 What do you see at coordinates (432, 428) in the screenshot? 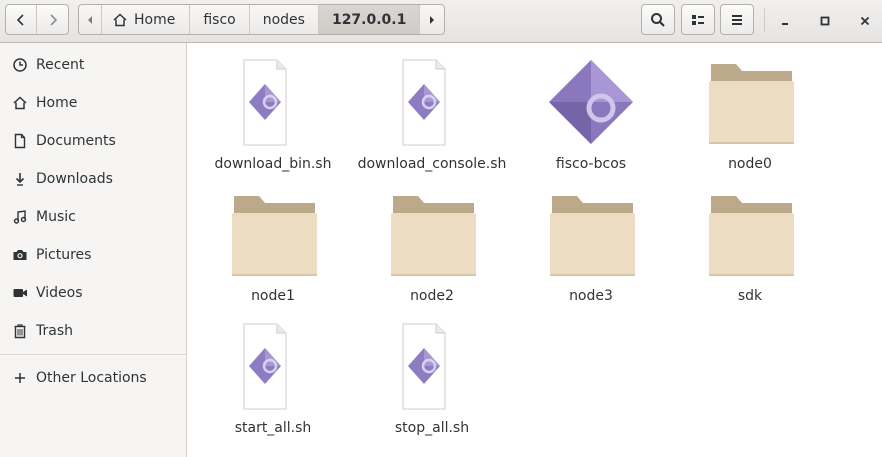
I see `file-name: stop_all.sh` at bounding box center [432, 428].